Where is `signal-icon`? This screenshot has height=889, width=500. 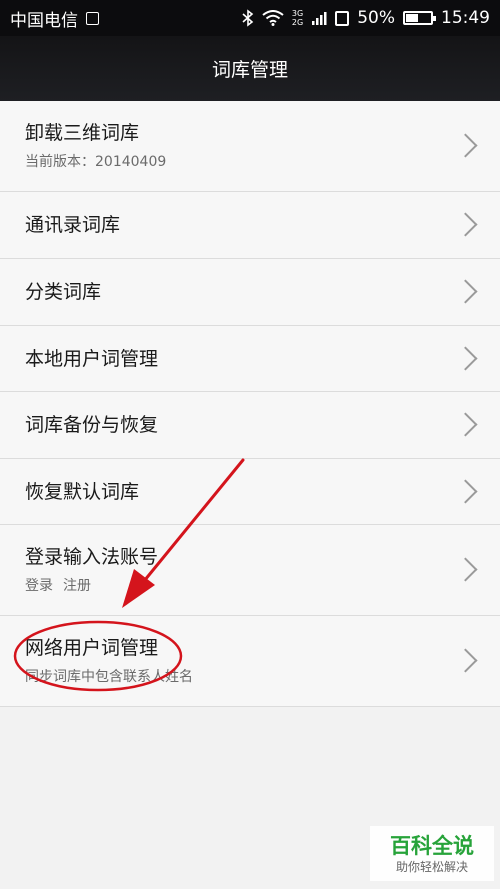
signal-icon is located at coordinates (319, 18).